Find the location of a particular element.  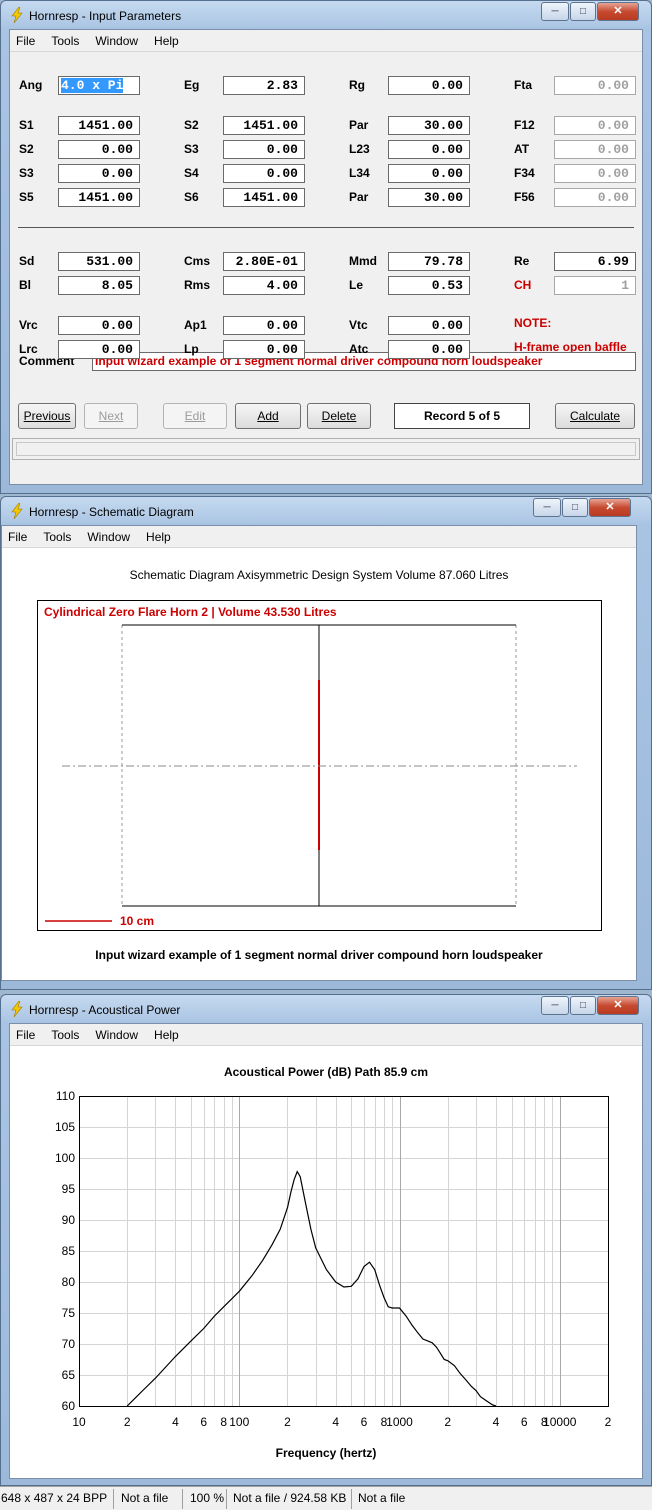

input-parameters-titlebar: Hornresp - Input Parameters ─ □ ✕ is located at coordinates (326, 15).